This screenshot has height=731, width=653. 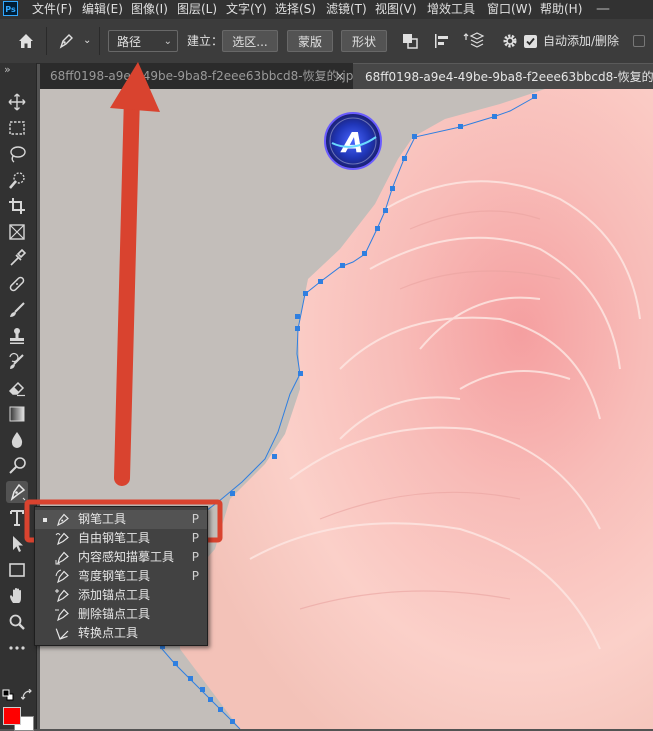 What do you see at coordinates (603, 9) in the screenshot?
I see `minimize-icon: —` at bounding box center [603, 9].